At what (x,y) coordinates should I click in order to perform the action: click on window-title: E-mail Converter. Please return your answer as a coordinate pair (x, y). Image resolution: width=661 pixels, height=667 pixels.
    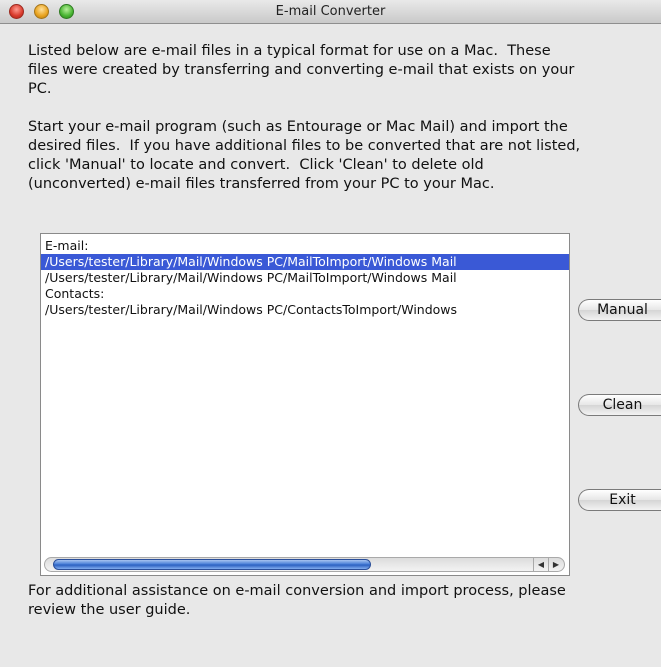
    Looking at the image, I should click on (330, 11).